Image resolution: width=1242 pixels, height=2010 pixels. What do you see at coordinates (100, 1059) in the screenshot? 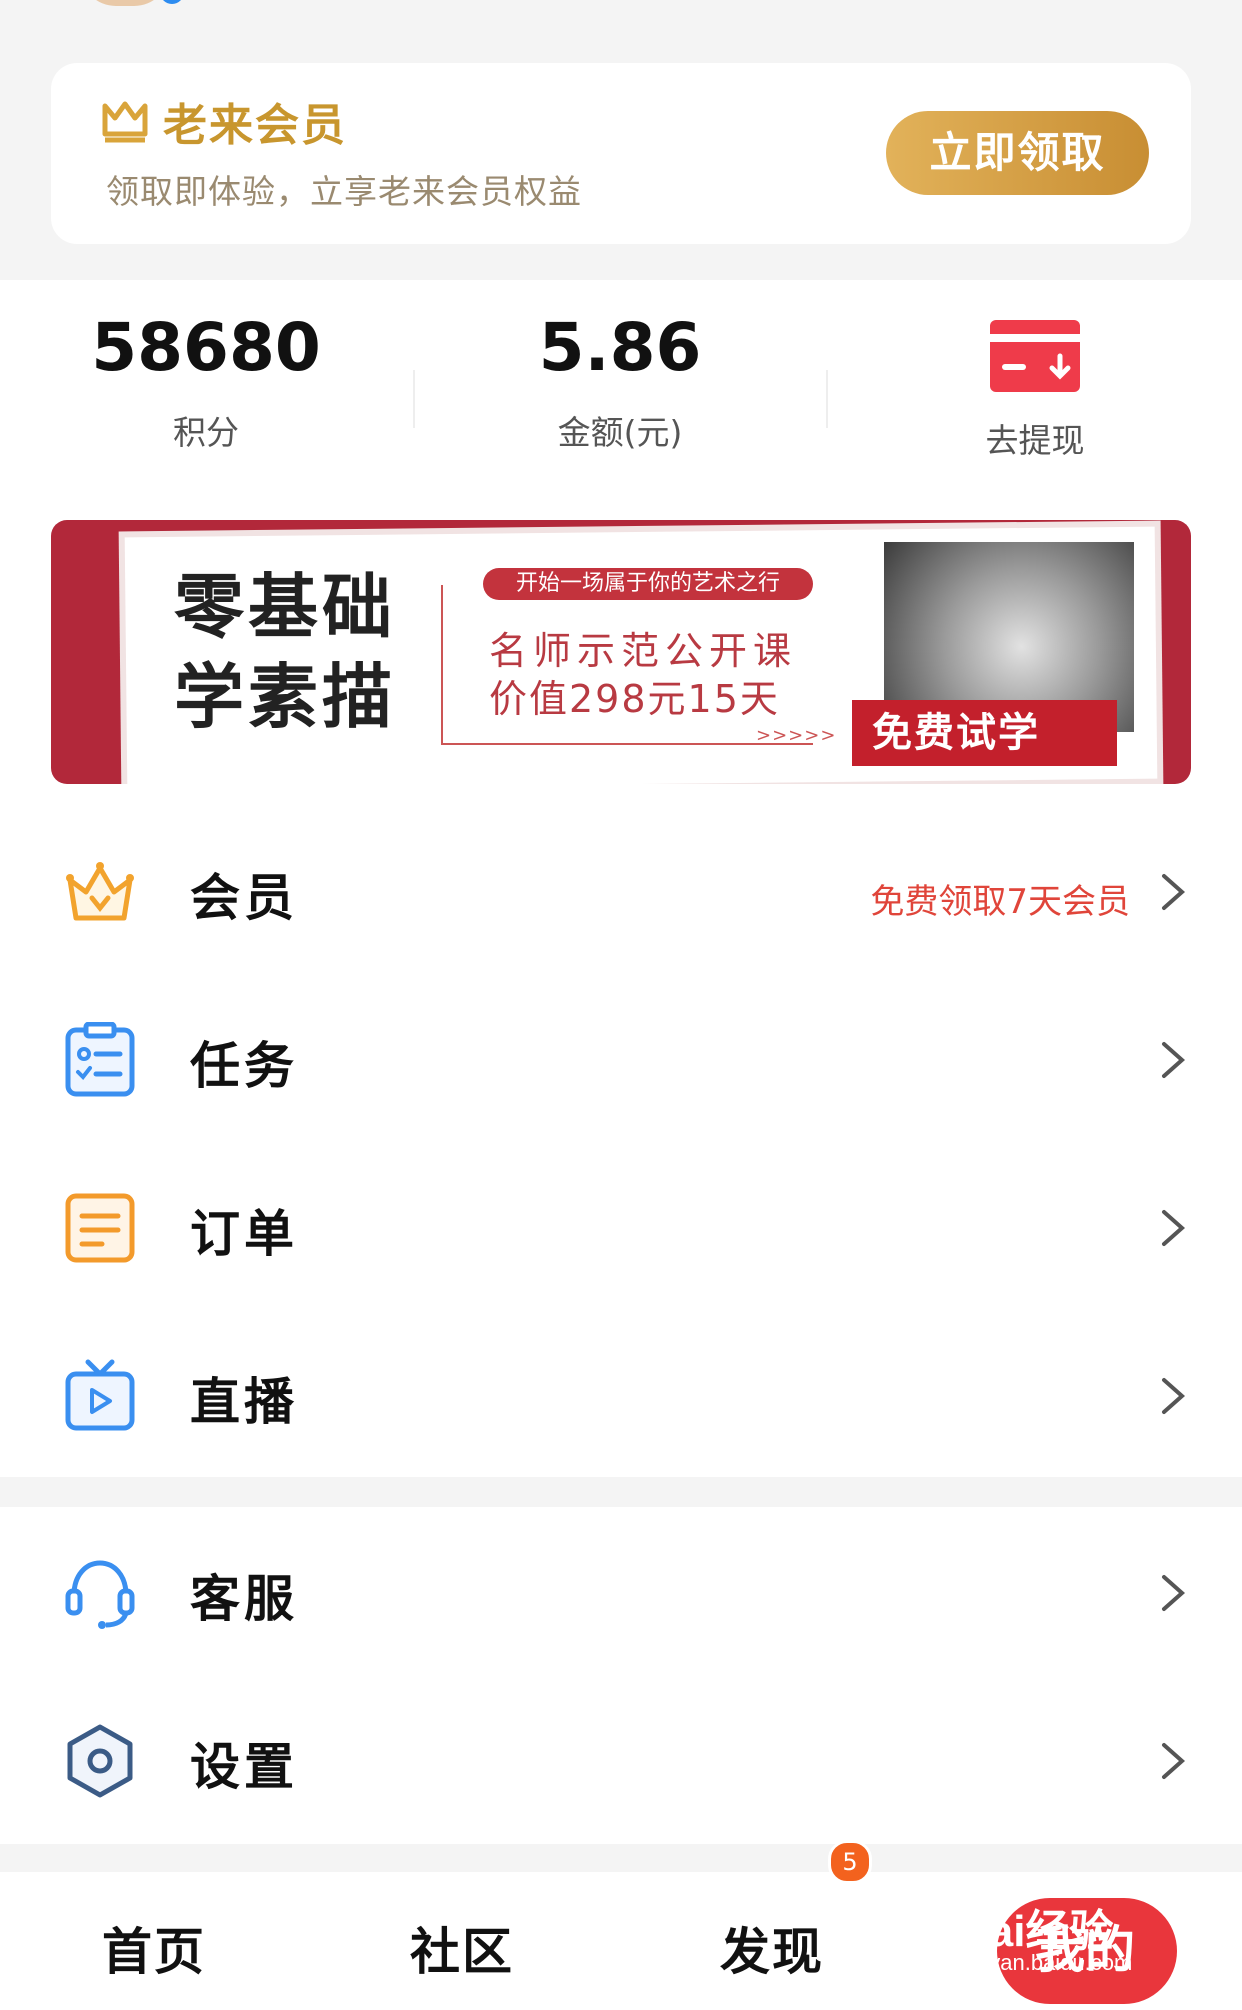
I see `task-clipboard-icon` at bounding box center [100, 1059].